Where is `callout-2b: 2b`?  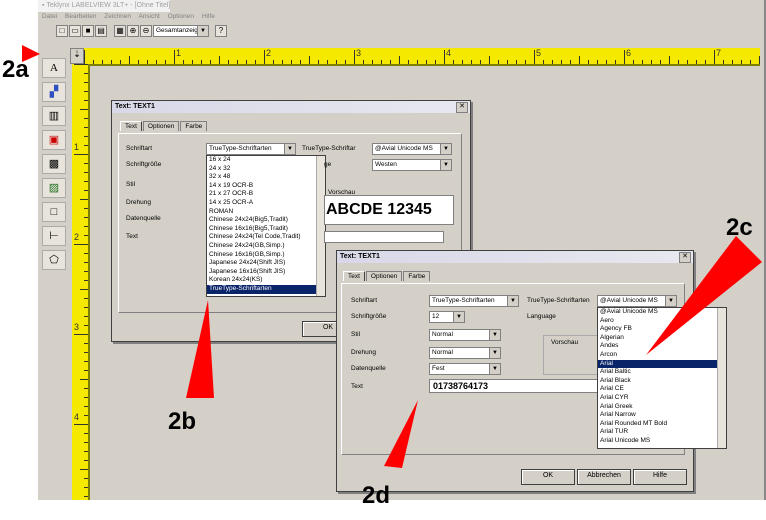
callout-2b: 2b is located at coordinates (182, 421).